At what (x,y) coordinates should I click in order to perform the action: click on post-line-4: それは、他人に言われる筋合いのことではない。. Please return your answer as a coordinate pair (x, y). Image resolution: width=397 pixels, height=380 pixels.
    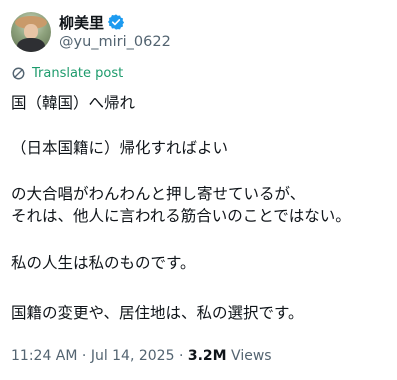
    Looking at the image, I should click on (181, 216).